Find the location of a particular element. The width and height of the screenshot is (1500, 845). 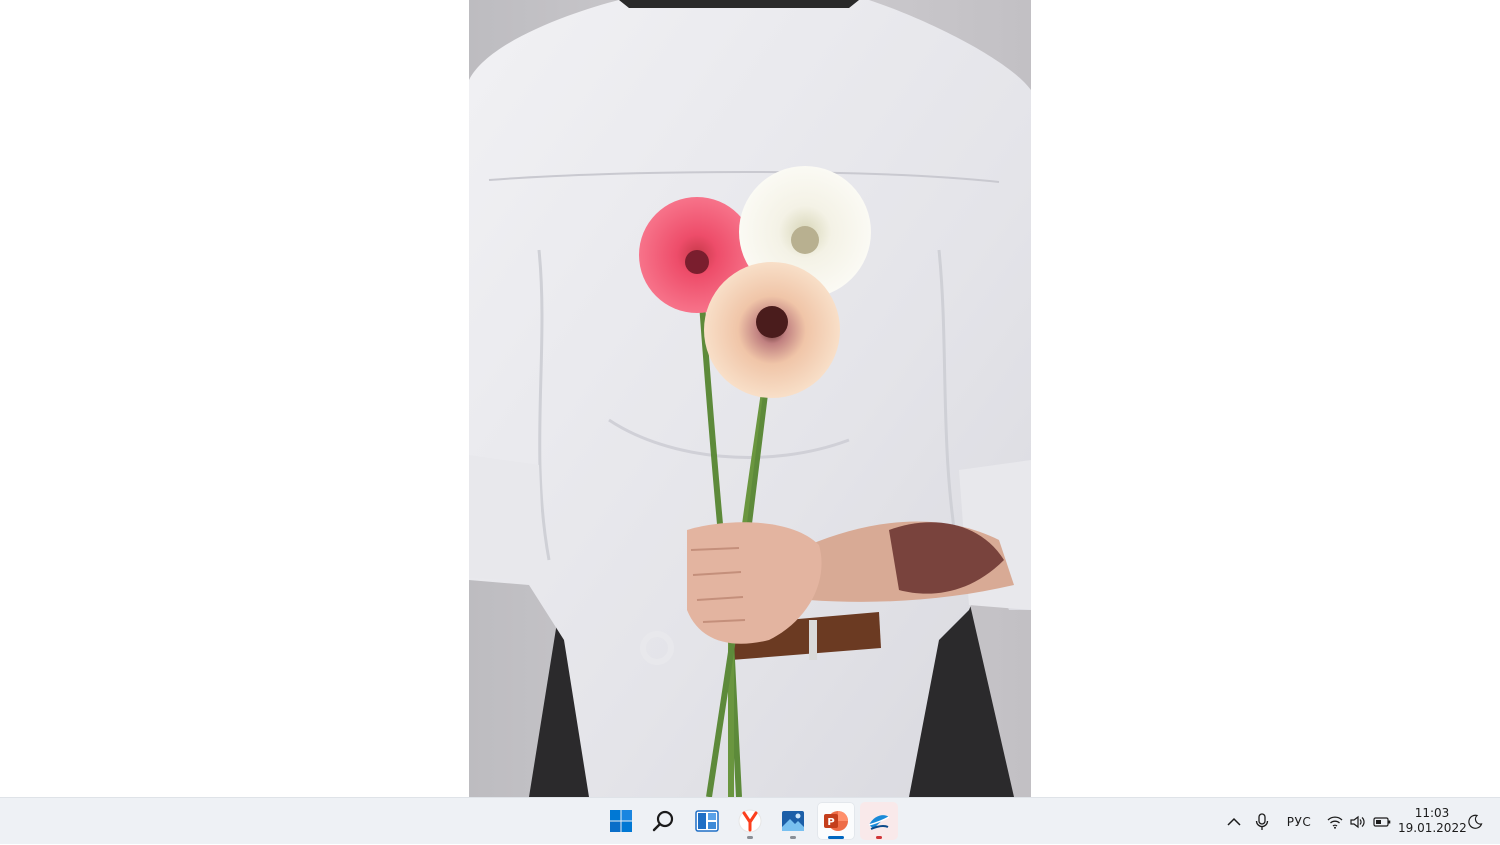

powerpoint-icon: P is located at coordinates (836, 821).